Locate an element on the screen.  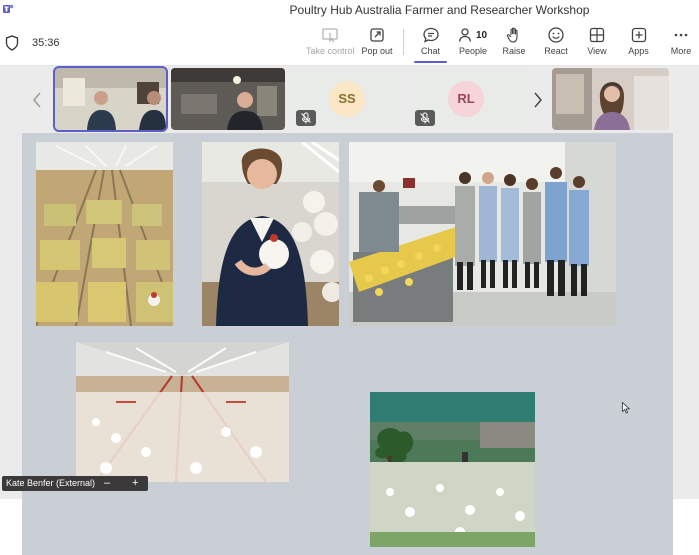
apps-button: Apps is located at coordinates (638, 44).